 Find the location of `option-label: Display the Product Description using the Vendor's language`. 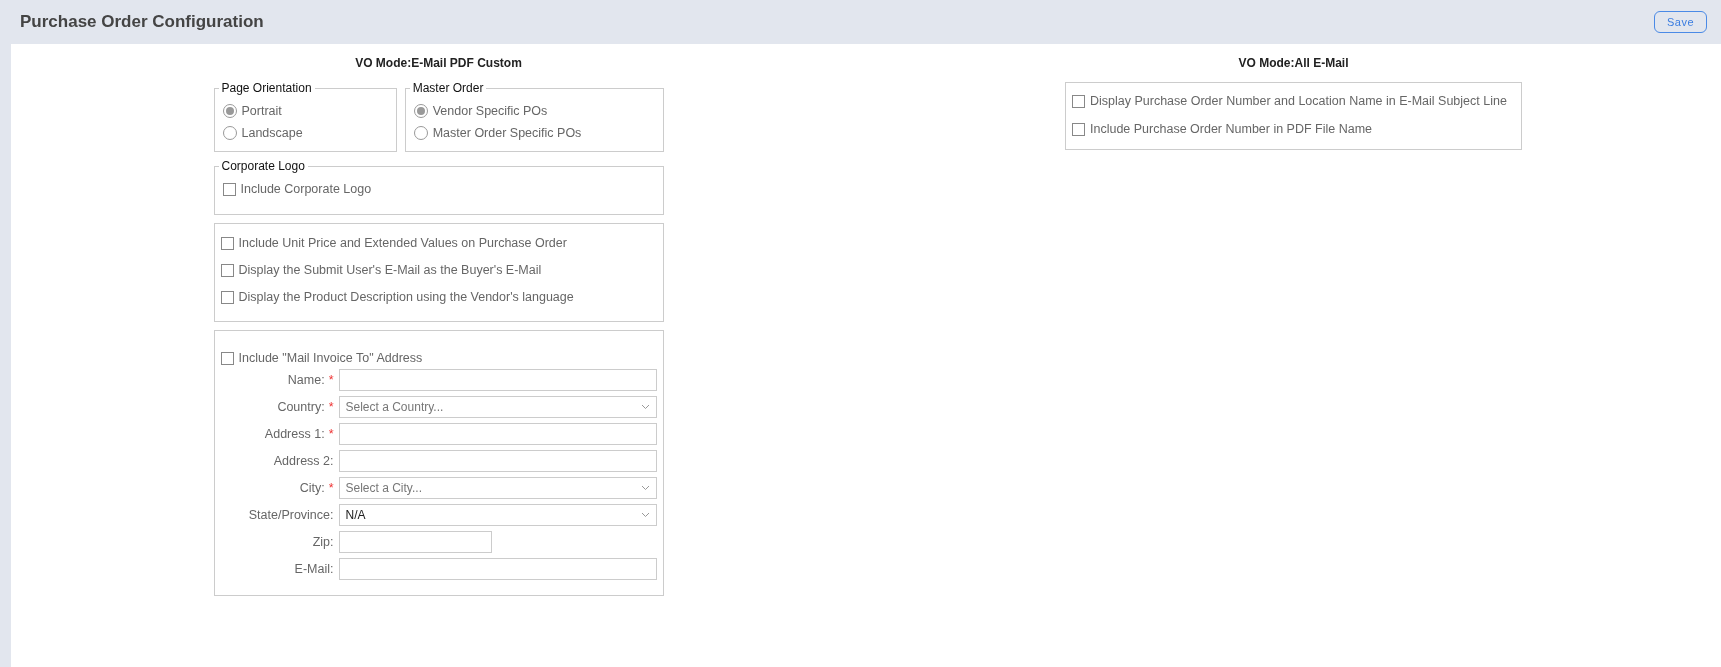

option-label: Display the Product Description using the Vendor's language is located at coordinates (406, 298).